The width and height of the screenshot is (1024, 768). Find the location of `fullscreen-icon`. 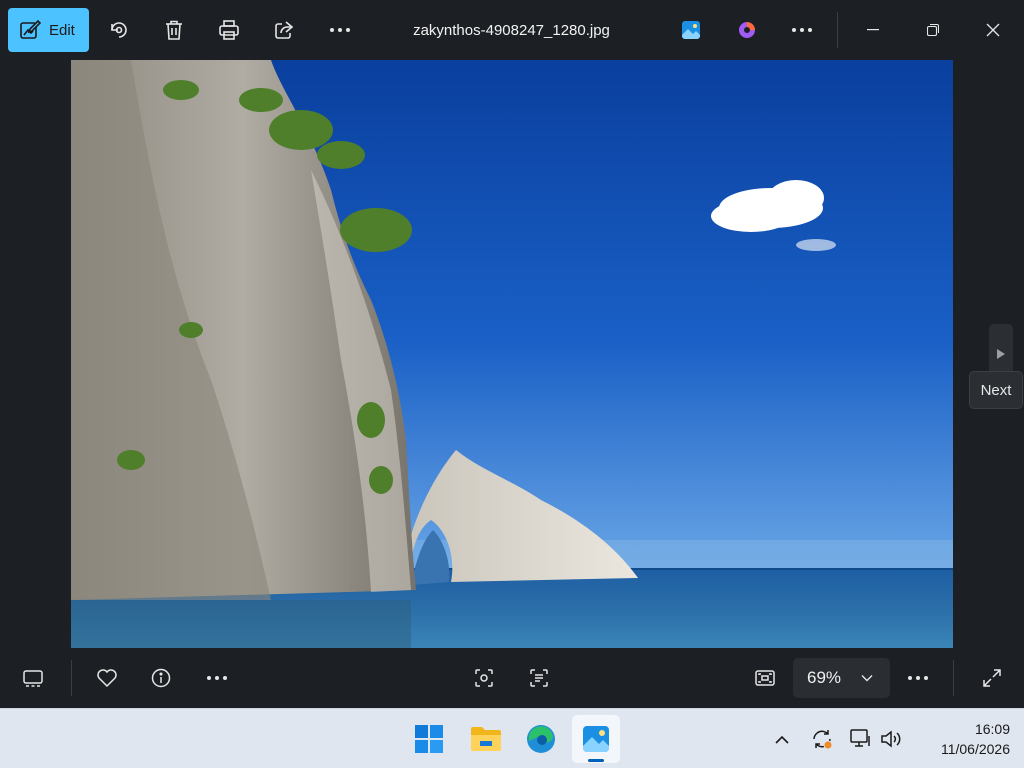

fullscreen-icon is located at coordinates (992, 678).